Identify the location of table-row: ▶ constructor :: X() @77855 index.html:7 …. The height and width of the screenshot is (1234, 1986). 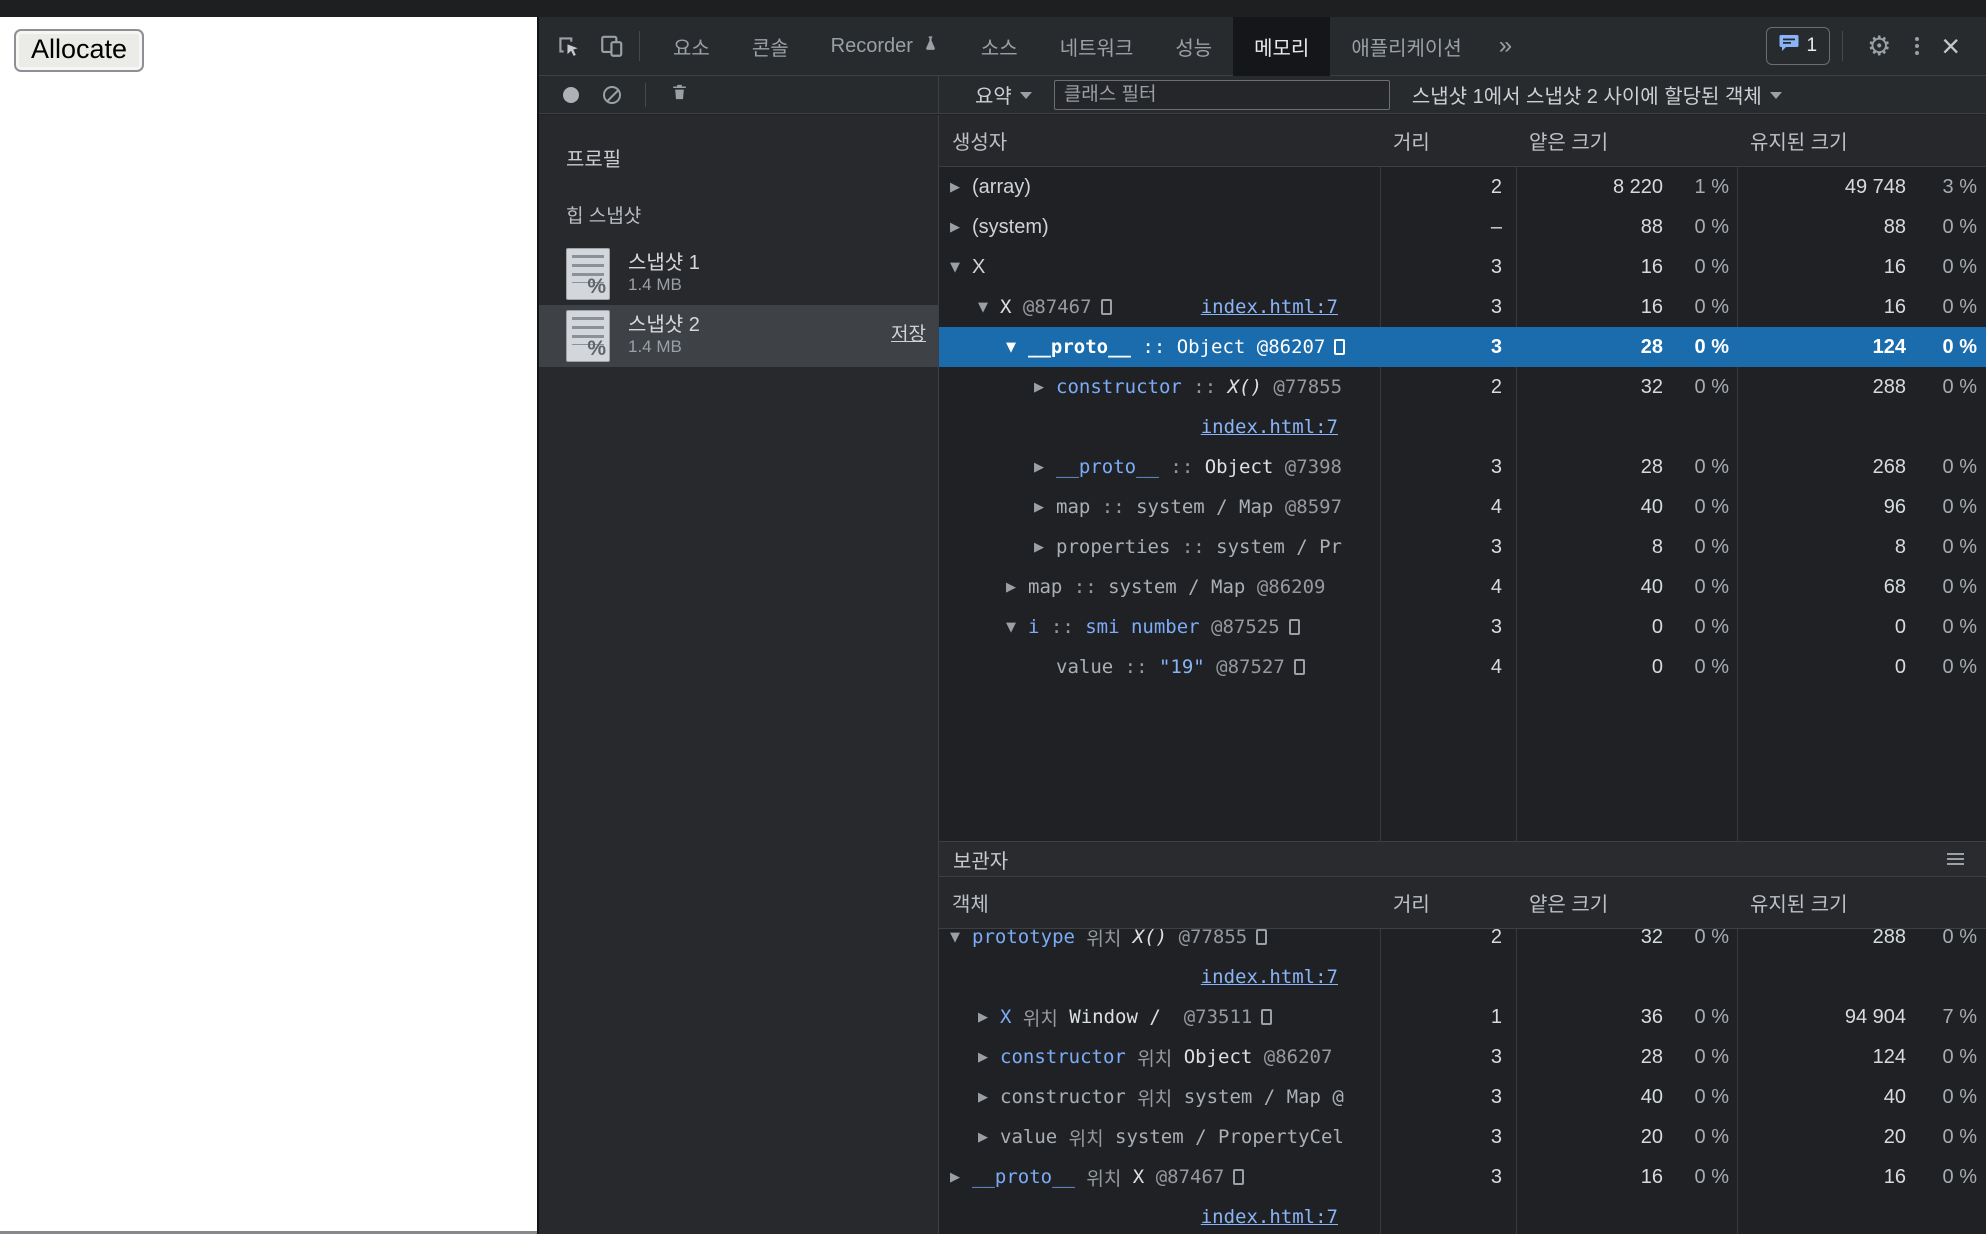
(1462, 407).